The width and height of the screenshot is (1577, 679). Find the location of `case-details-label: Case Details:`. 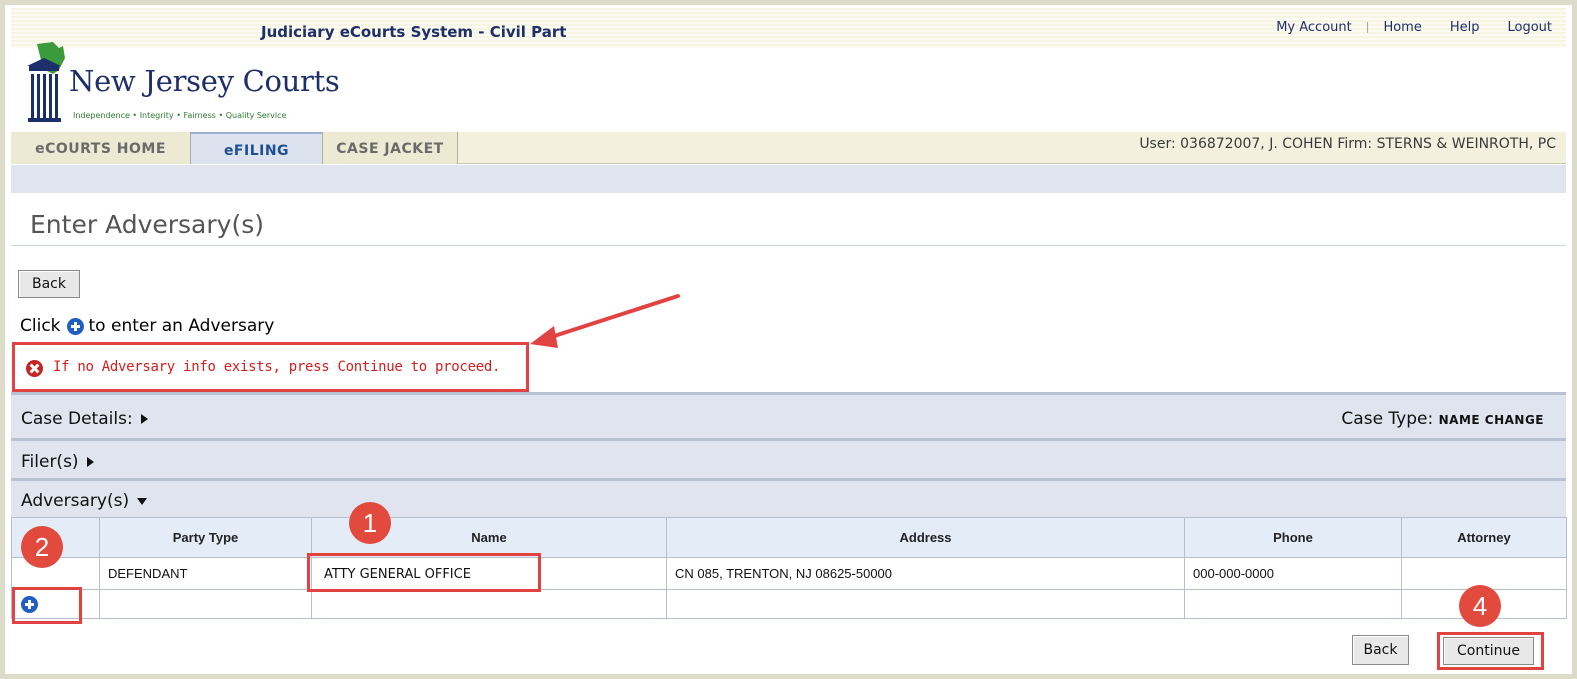

case-details-label: Case Details: is located at coordinates (84, 419).